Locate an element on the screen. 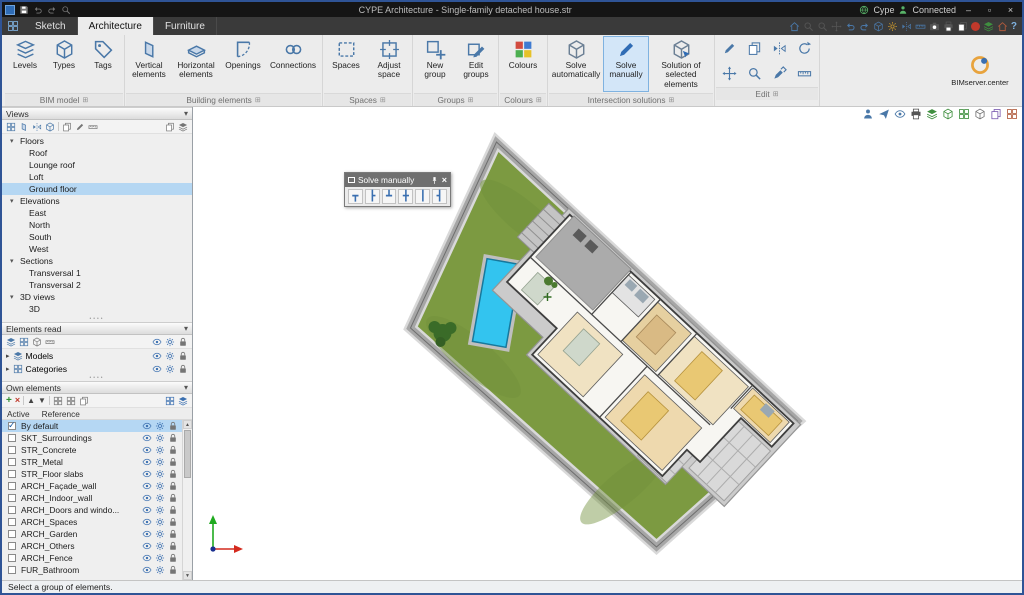 Image resolution: width=1024 pixels, height=595 pixels. lock-column-icon is located at coordinates (183, 342).